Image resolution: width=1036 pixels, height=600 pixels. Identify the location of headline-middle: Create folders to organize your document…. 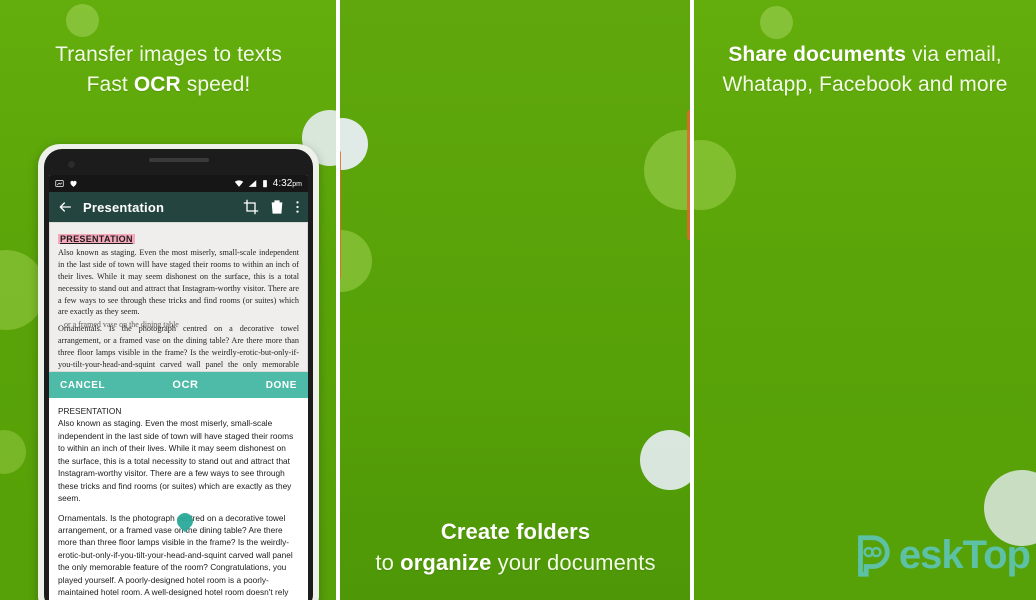
(515, 547).